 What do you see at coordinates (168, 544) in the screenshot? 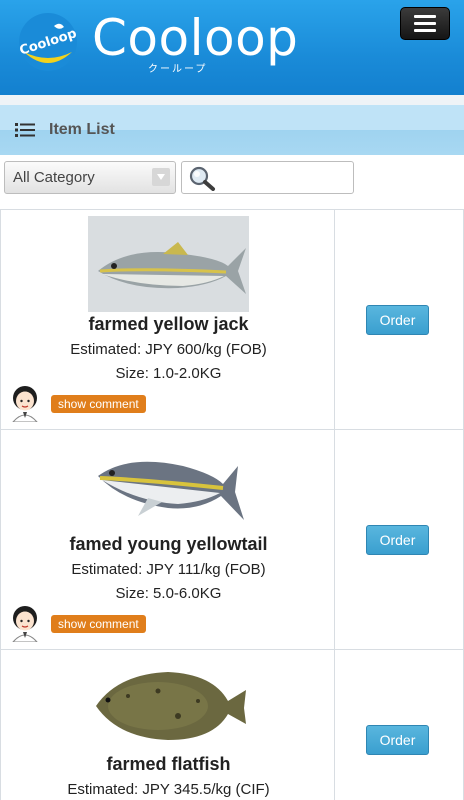
I see `product-name: famed young yellowtail` at bounding box center [168, 544].